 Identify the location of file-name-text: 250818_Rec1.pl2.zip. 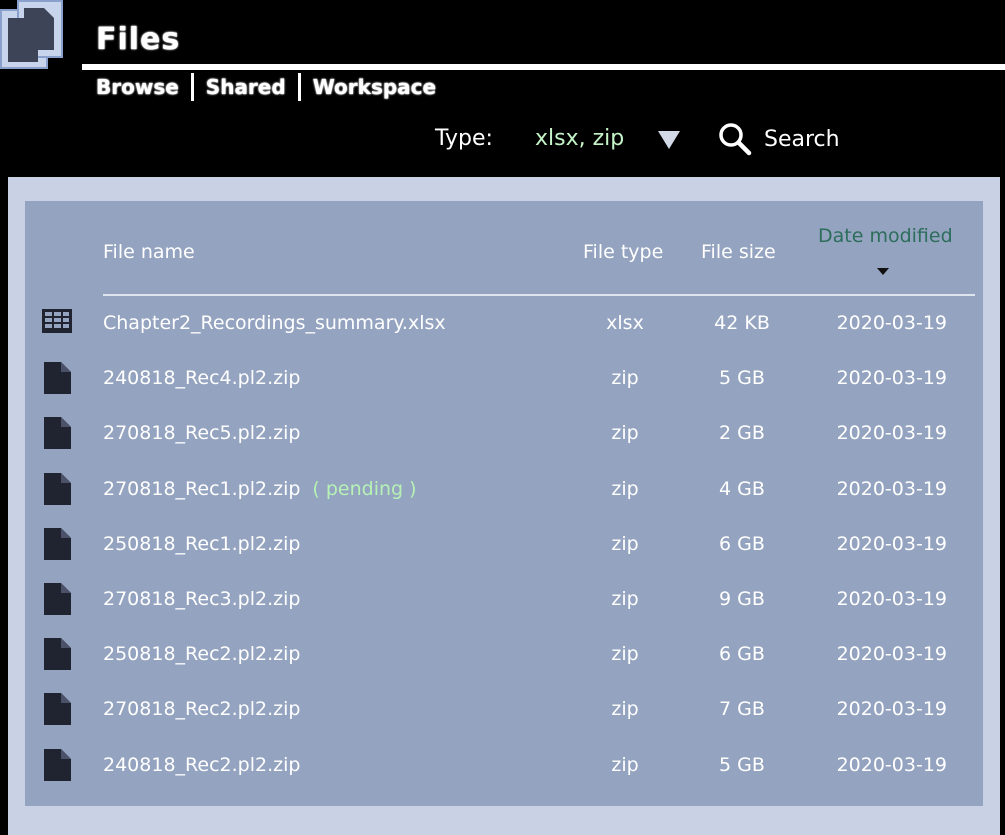
(202, 543).